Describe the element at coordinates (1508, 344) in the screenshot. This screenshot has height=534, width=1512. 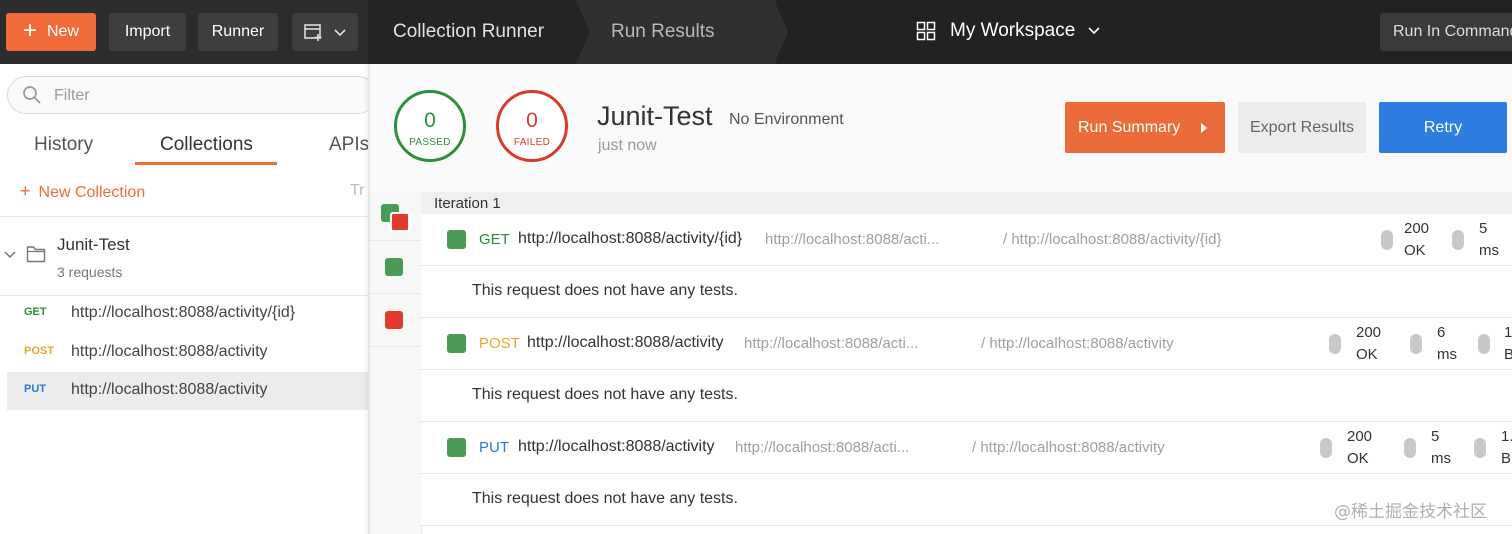
I see `size-metric: 1 B` at that location.